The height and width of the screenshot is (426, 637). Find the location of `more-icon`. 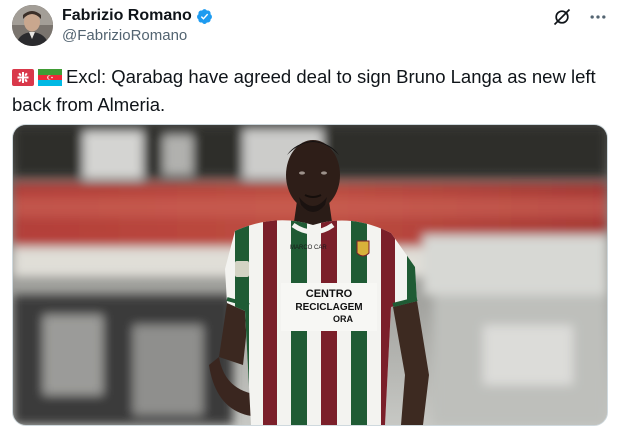

more-icon is located at coordinates (598, 17).